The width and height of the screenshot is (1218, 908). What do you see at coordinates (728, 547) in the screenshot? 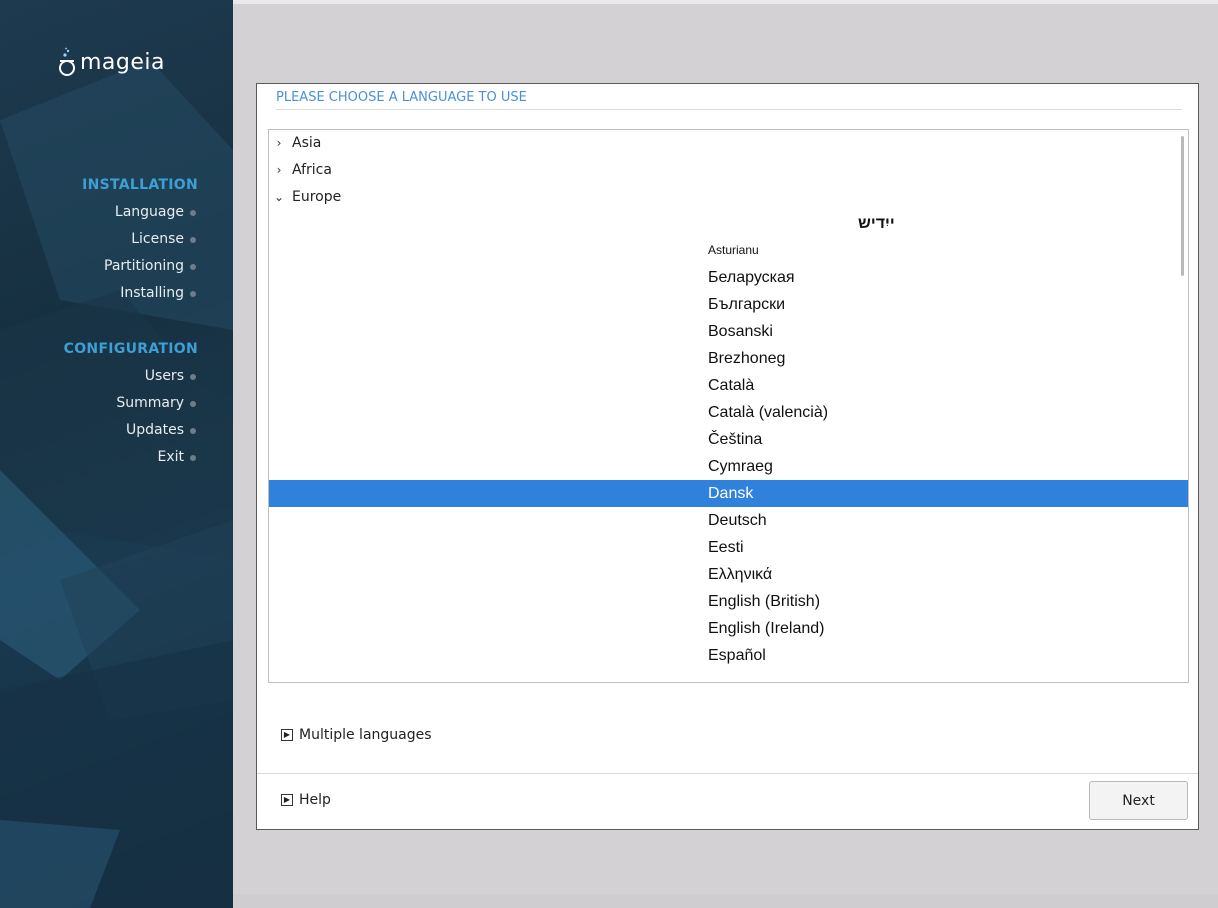
I see `language-item-eesti: Eesti` at bounding box center [728, 547].